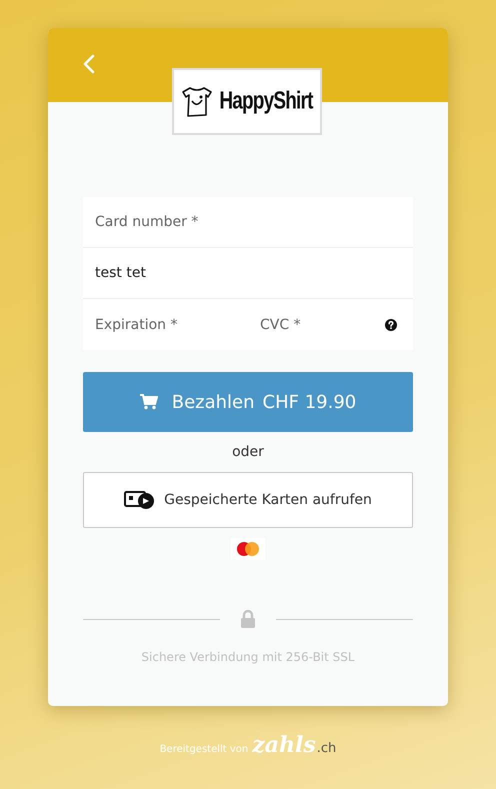 The height and width of the screenshot is (789, 496). What do you see at coordinates (149, 402) in the screenshot?
I see `cart-icon` at bounding box center [149, 402].